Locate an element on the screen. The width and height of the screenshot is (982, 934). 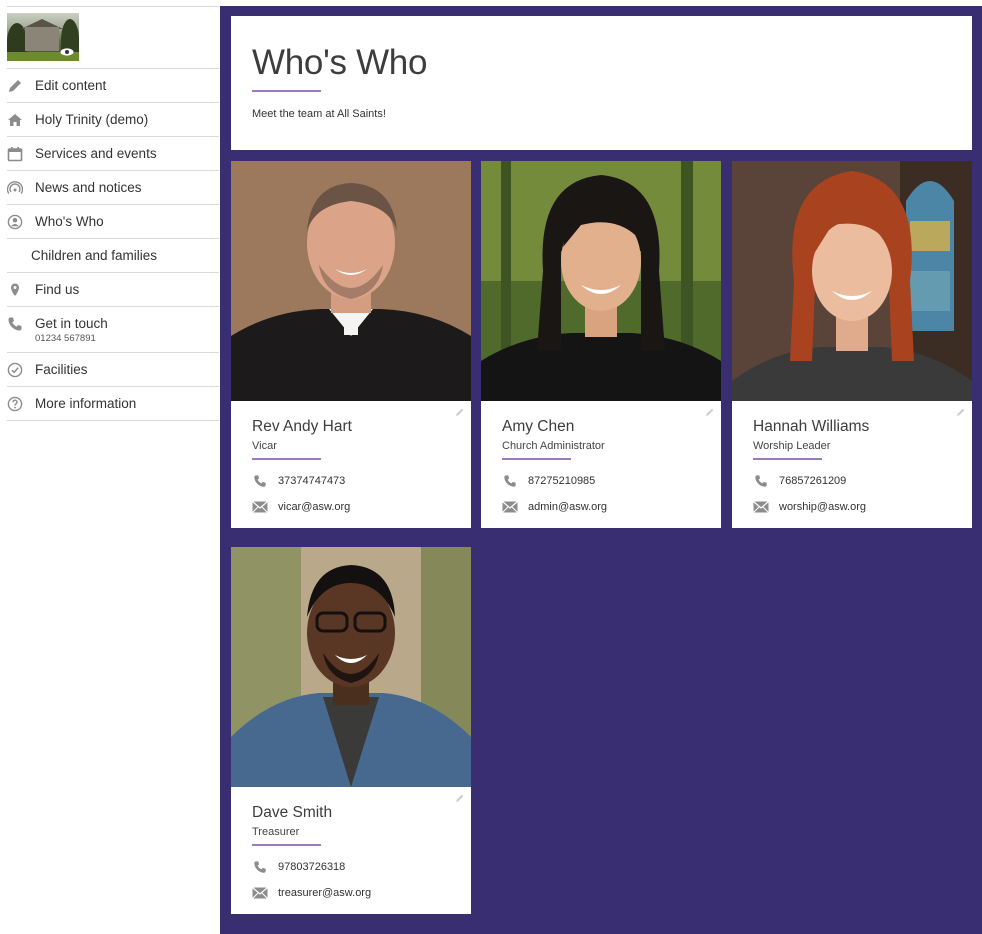
sidebar-item-edit-content: Edit content is located at coordinates (113, 85).